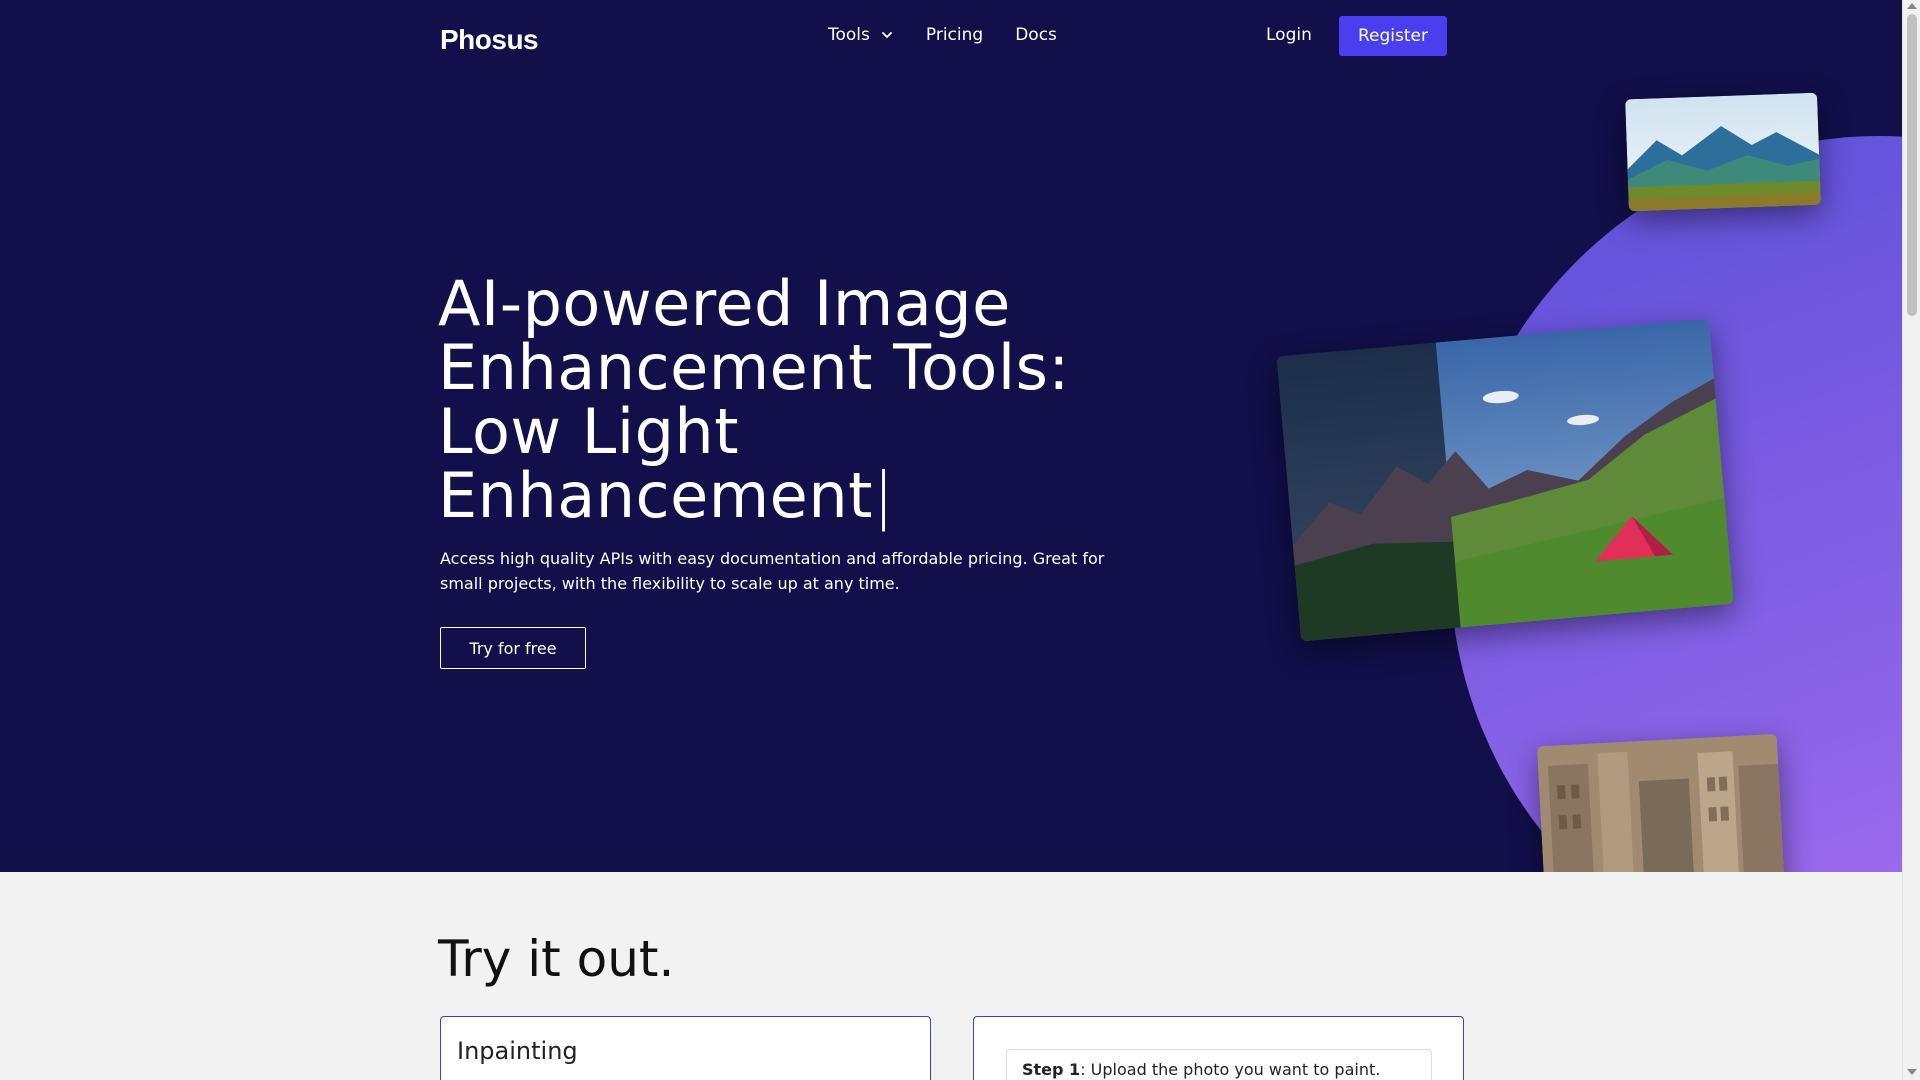  What do you see at coordinates (1505, 480) in the screenshot?
I see `low-light-comparison-photo` at bounding box center [1505, 480].